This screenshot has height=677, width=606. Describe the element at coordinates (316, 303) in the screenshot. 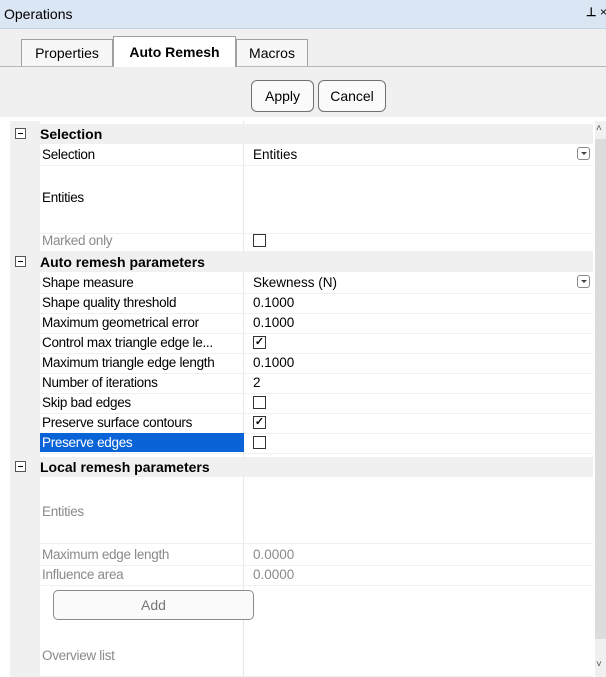

I see `property-row-shape-quality: Shape quality threshold 0.1000` at that location.